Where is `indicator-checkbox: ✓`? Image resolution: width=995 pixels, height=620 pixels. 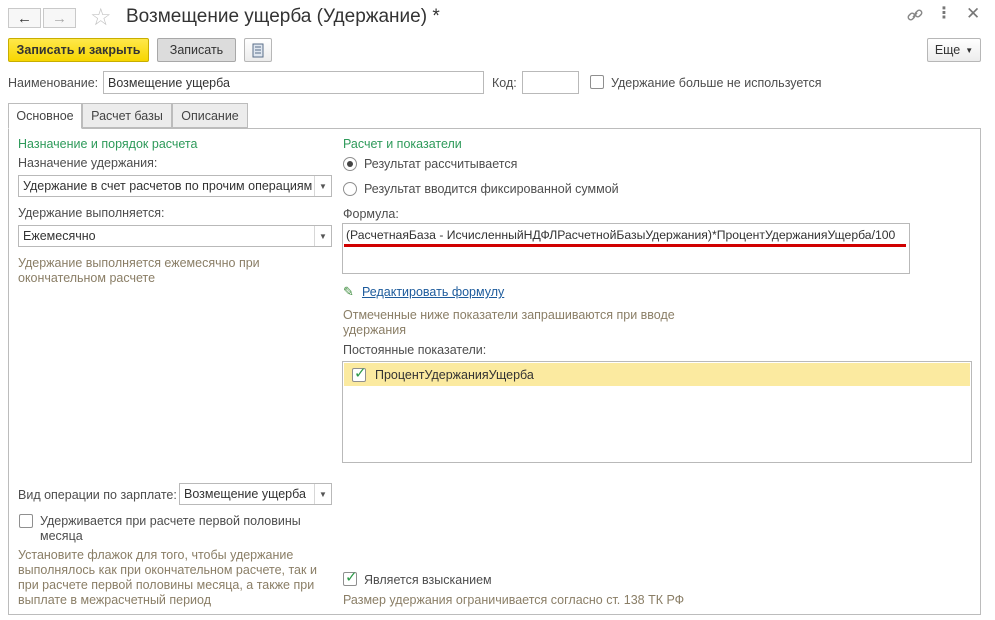 indicator-checkbox: ✓ is located at coordinates (359, 373).